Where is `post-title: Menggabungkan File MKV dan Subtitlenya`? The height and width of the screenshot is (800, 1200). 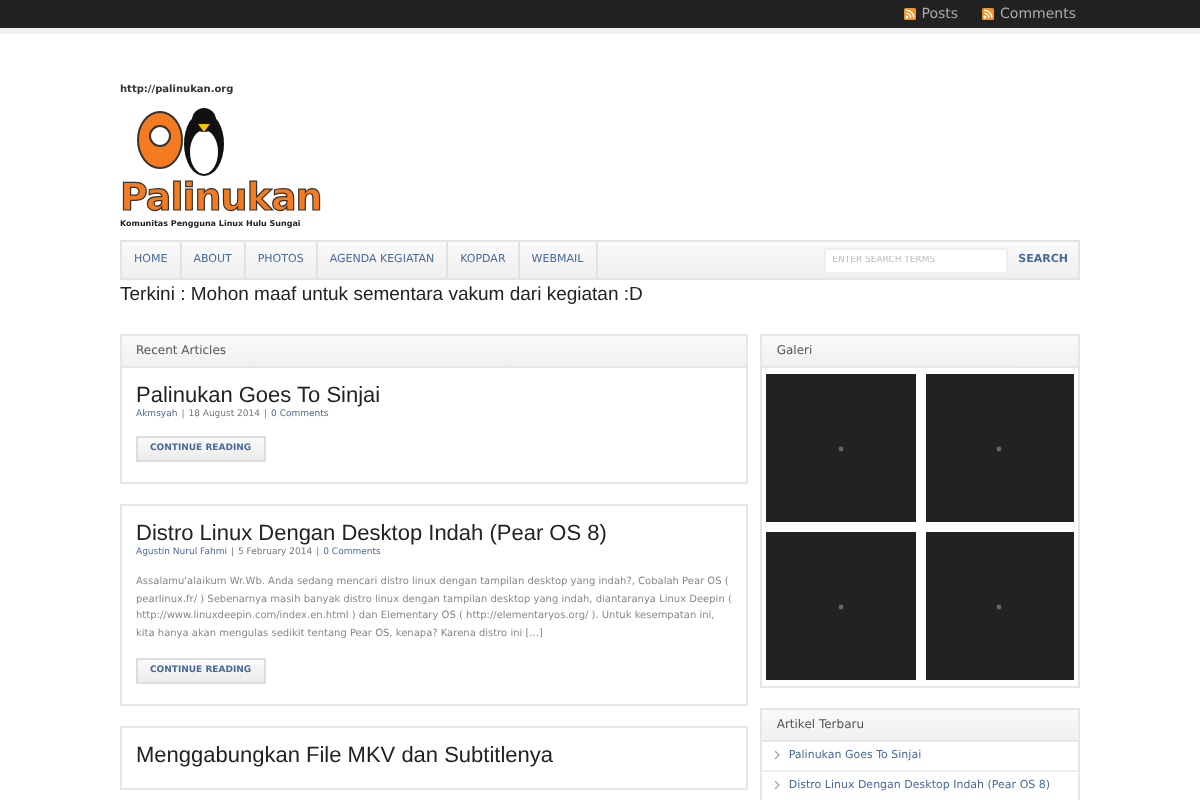 post-title: Menggabungkan File MKV dan Subtitlenya is located at coordinates (345, 756).